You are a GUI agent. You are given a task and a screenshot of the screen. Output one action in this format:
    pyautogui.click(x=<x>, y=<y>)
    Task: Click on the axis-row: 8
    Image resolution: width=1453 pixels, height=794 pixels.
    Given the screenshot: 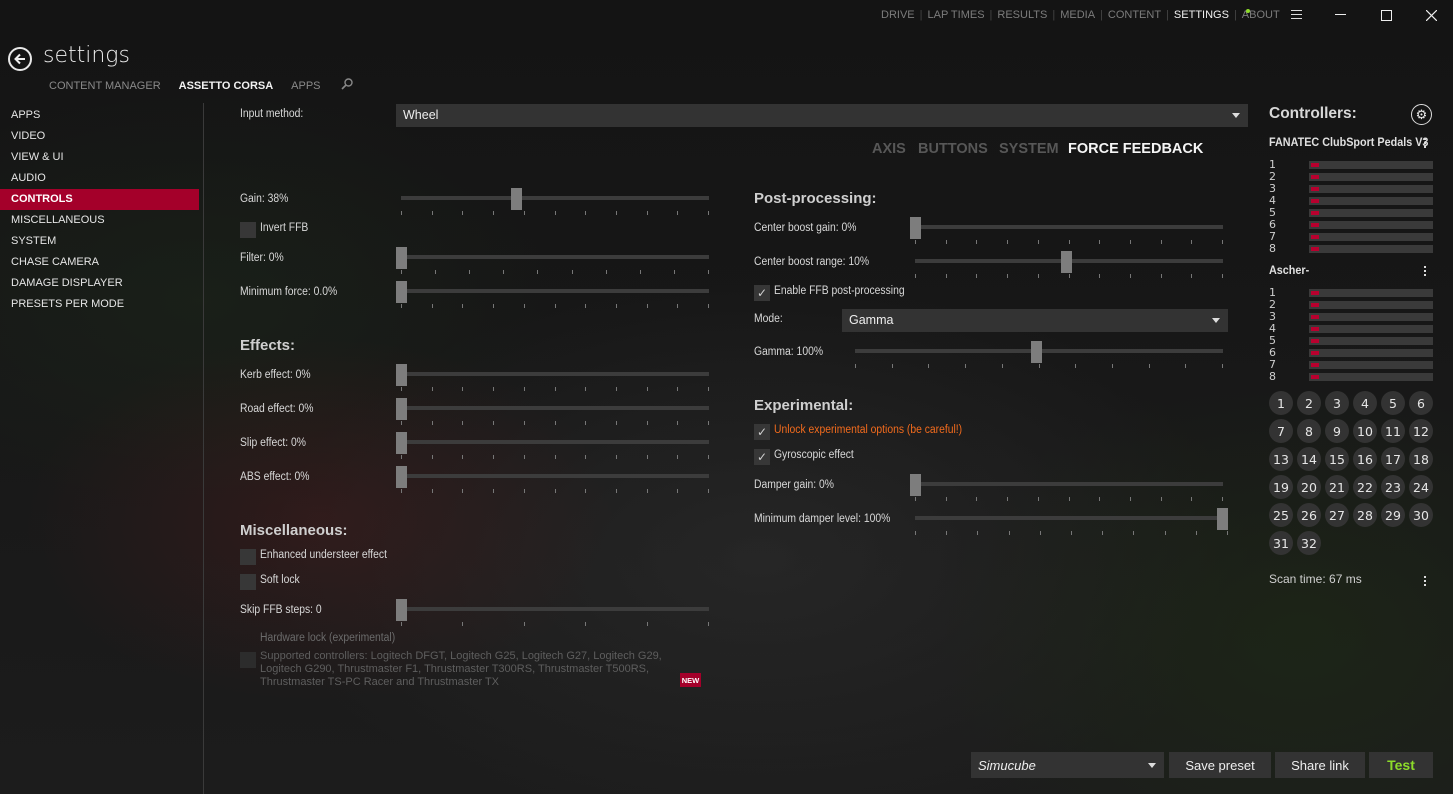 What is the action you would take?
    pyautogui.click(x=1351, y=376)
    